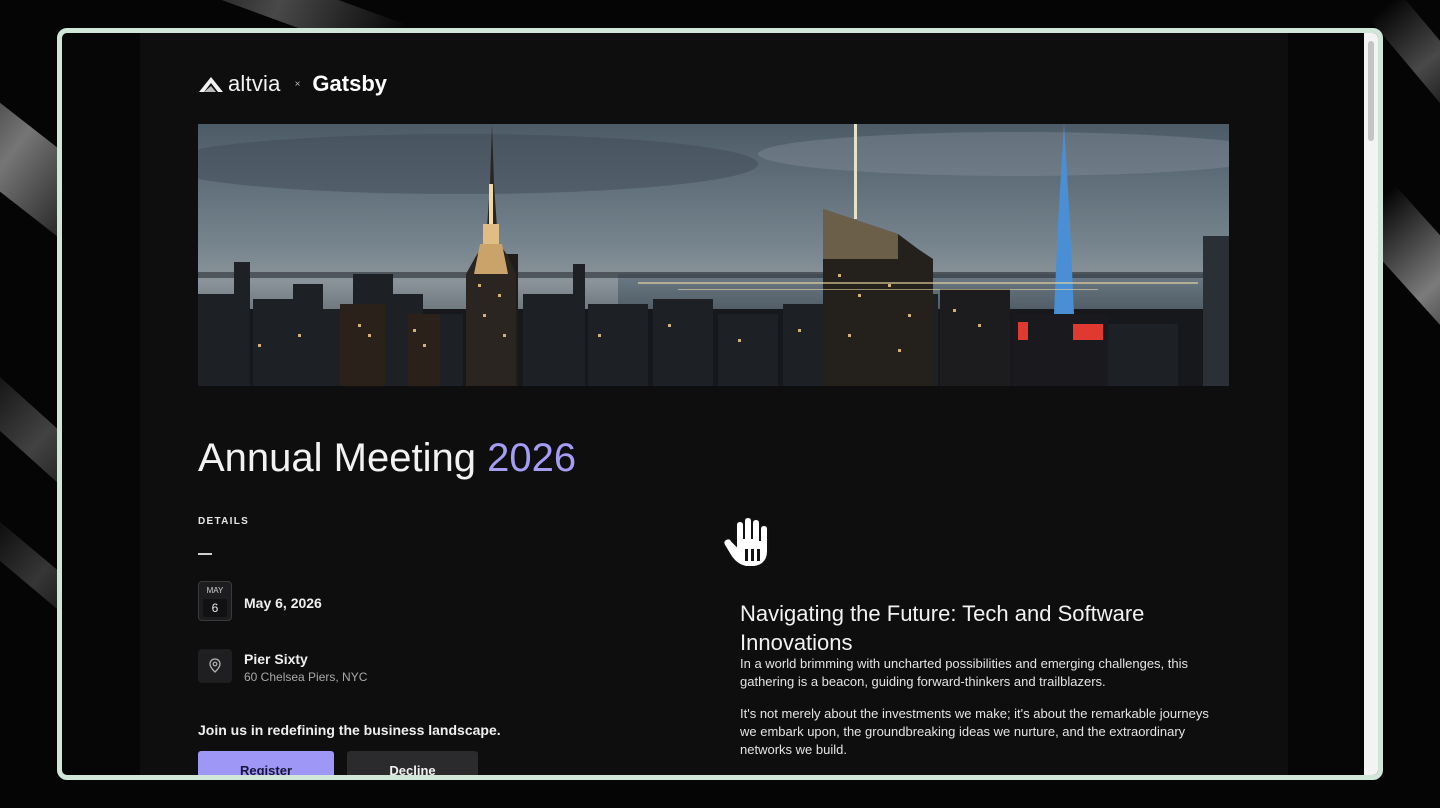 This screenshot has height=808, width=1440. What do you see at coordinates (283, 603) in the screenshot?
I see `event-date: May 6, 2026` at bounding box center [283, 603].